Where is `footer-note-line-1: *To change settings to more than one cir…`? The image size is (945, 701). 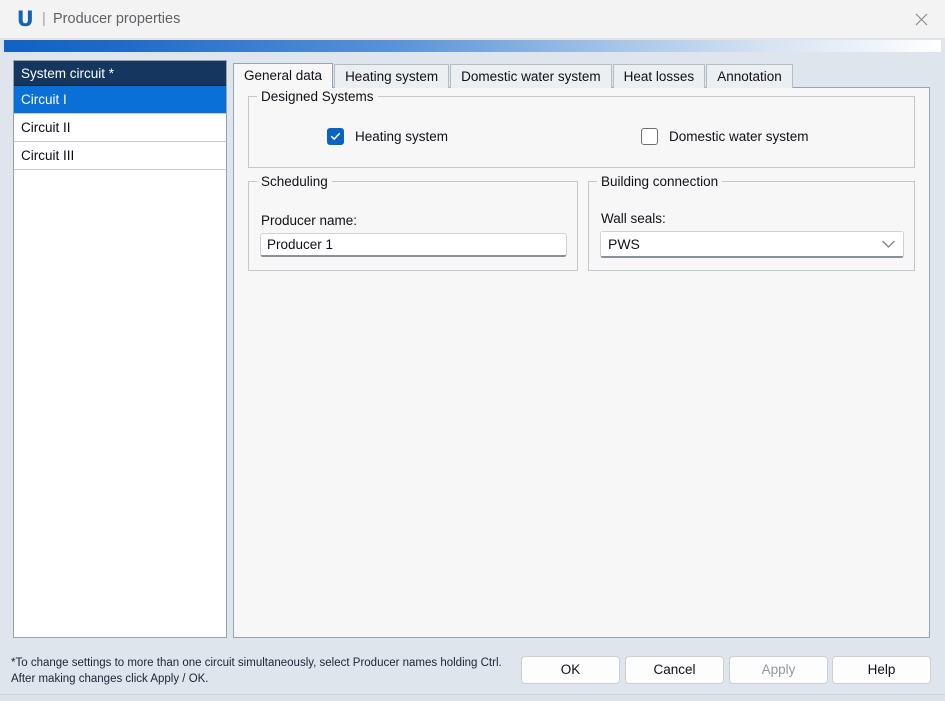
footer-note-line-1: *To change settings to more than one cir… is located at coordinates (256, 663).